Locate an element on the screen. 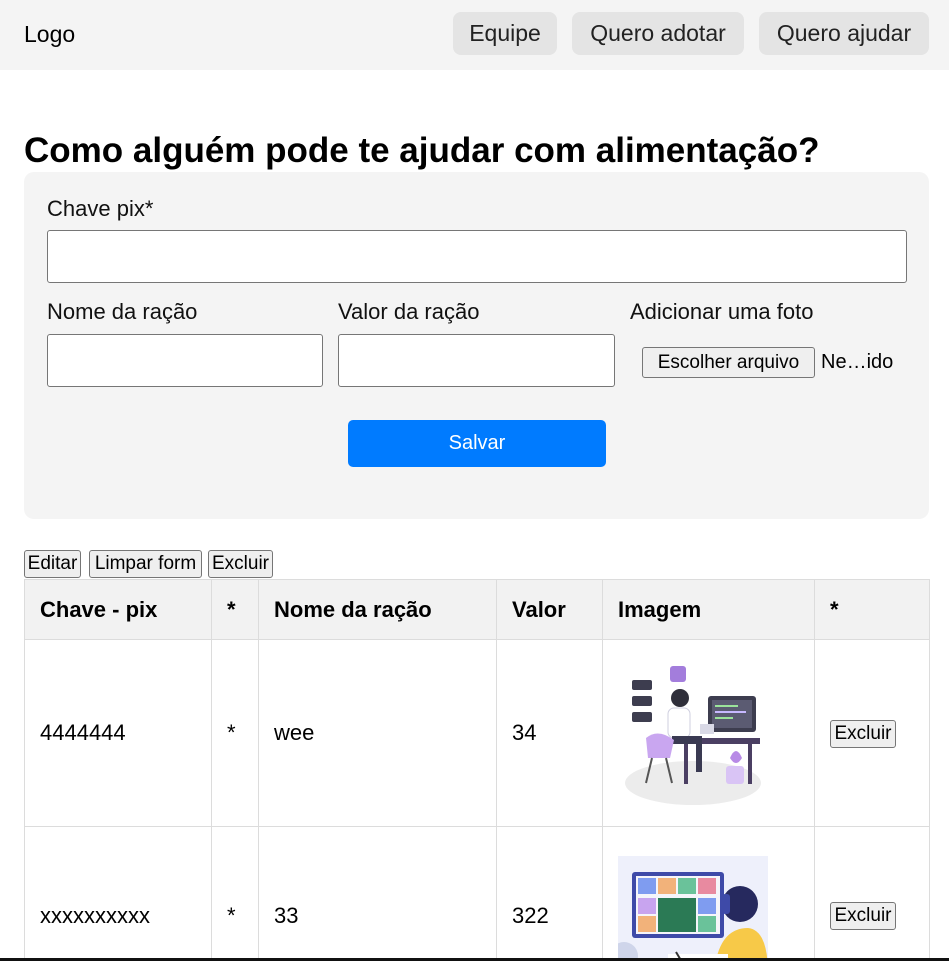 This screenshot has height=961, width=949. pix-input is located at coordinates (477, 256).